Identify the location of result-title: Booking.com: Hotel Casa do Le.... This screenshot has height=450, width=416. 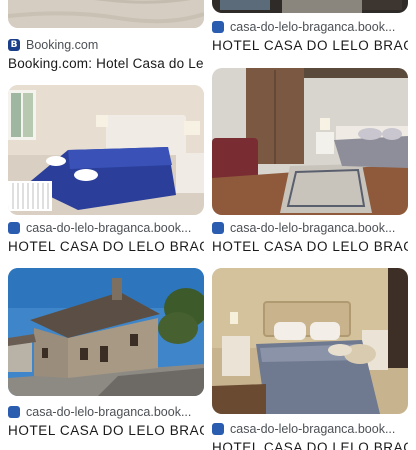
(106, 63).